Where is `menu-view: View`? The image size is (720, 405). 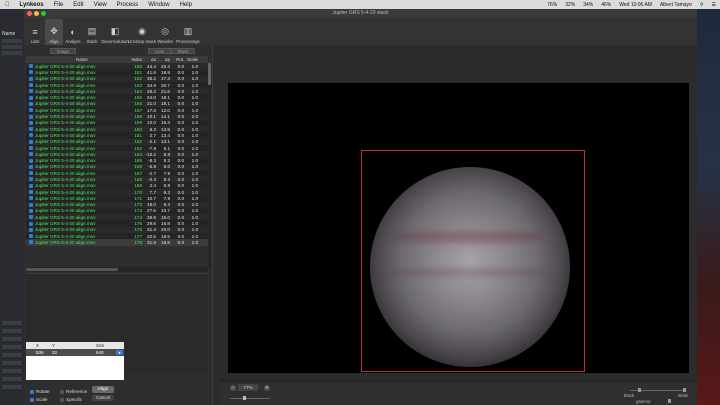 menu-view: View is located at coordinates (100, 5).